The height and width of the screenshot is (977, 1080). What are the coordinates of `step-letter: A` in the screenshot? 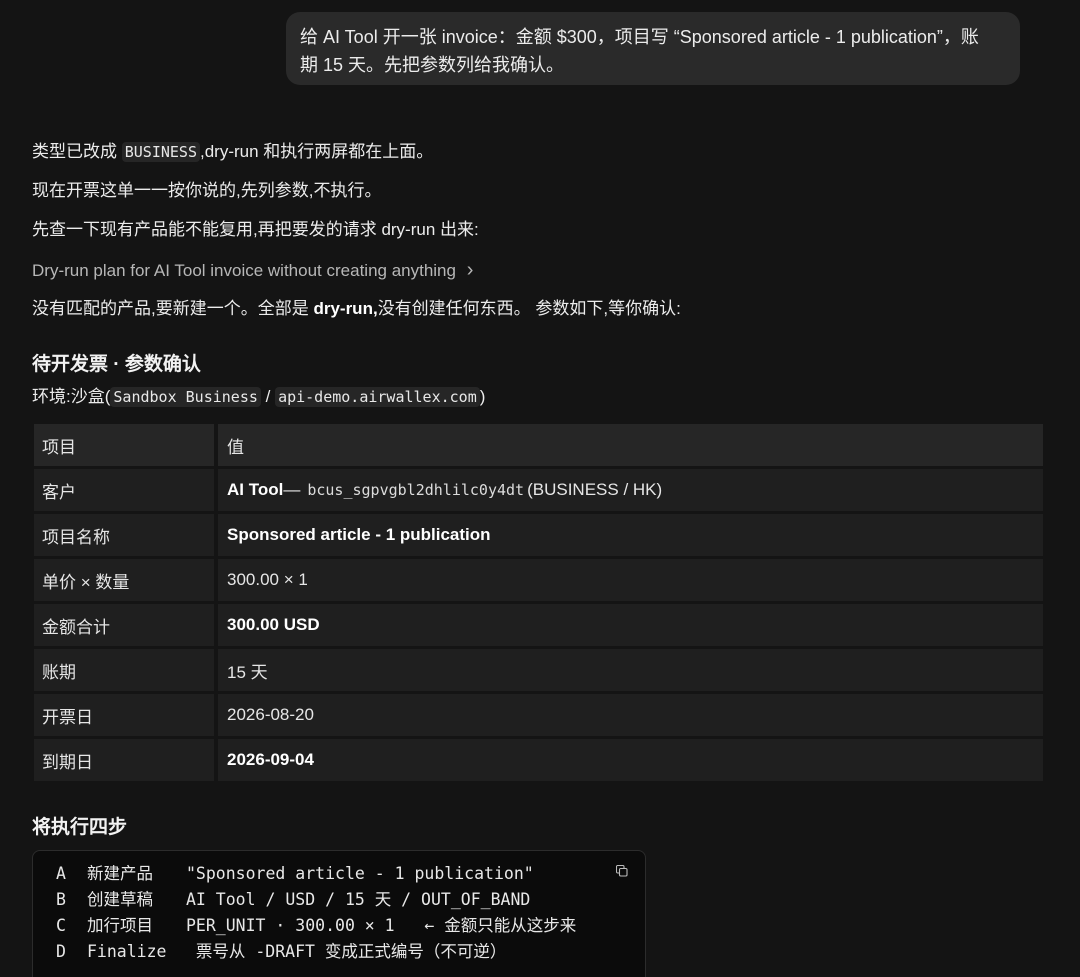 It's located at (61, 873).